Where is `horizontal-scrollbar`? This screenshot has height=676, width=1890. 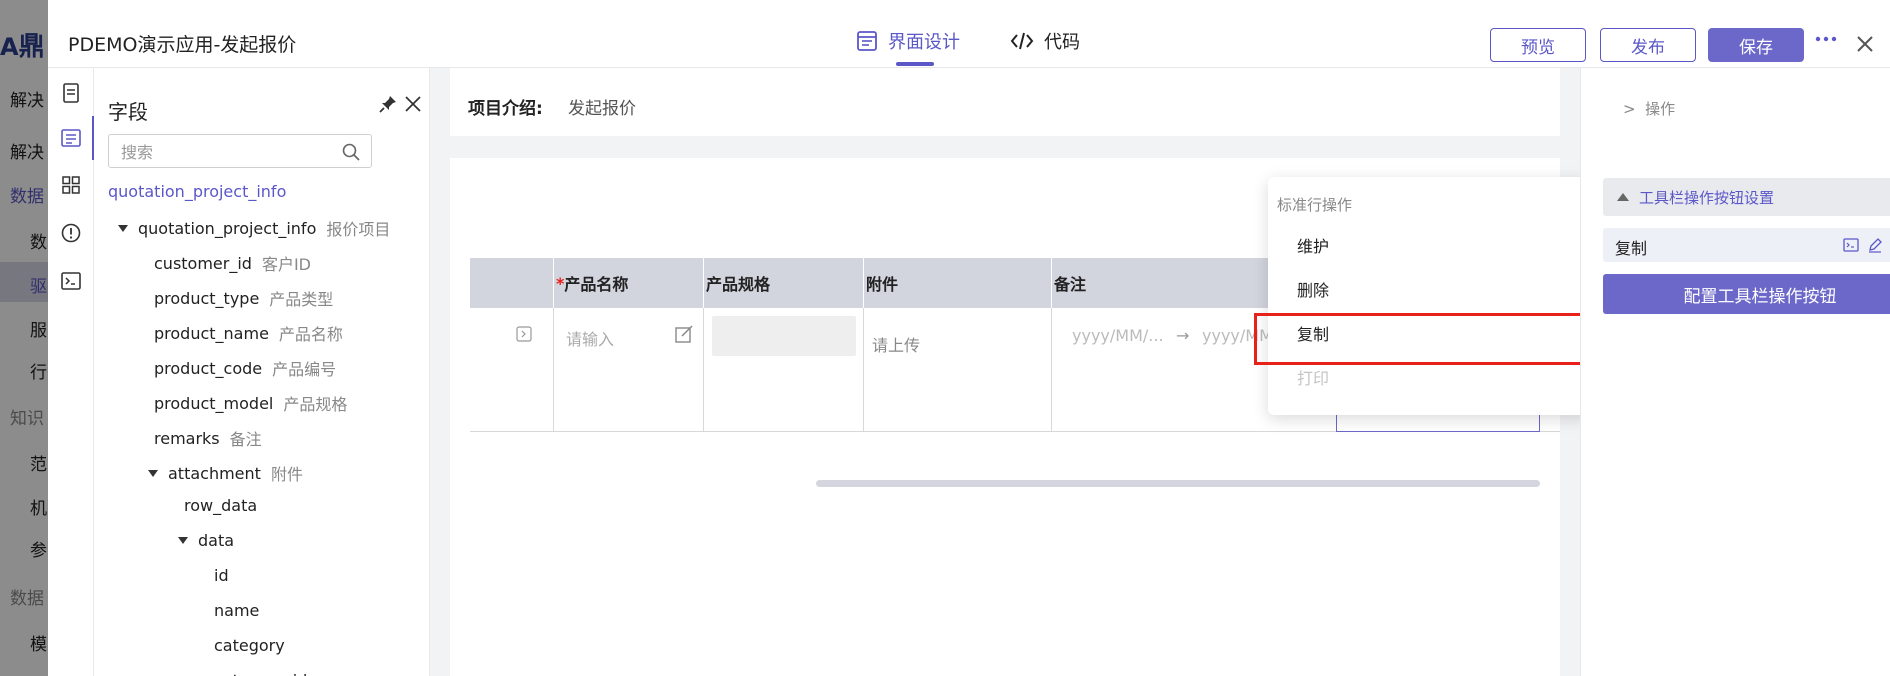 horizontal-scrollbar is located at coordinates (1178, 483).